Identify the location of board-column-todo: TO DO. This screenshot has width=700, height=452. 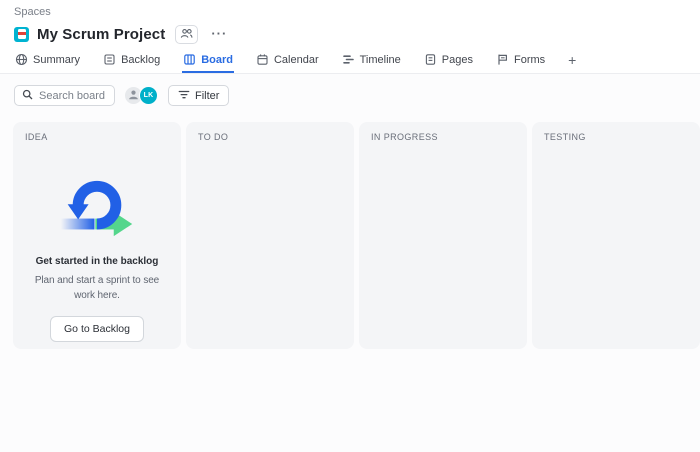
(270, 235).